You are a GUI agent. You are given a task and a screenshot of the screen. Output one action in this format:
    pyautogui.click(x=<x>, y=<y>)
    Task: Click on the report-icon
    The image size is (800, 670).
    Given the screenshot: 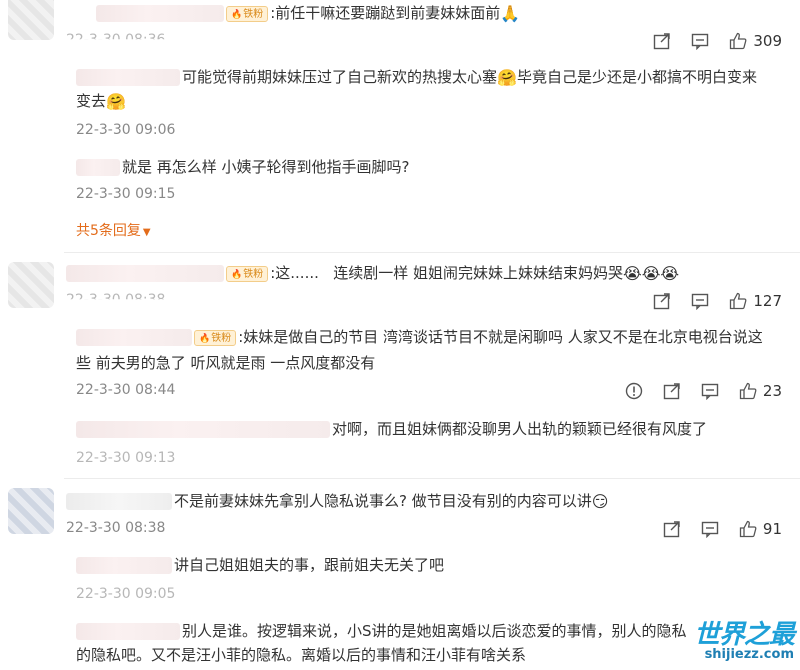 What is the action you would take?
    pyautogui.click(x=634, y=391)
    